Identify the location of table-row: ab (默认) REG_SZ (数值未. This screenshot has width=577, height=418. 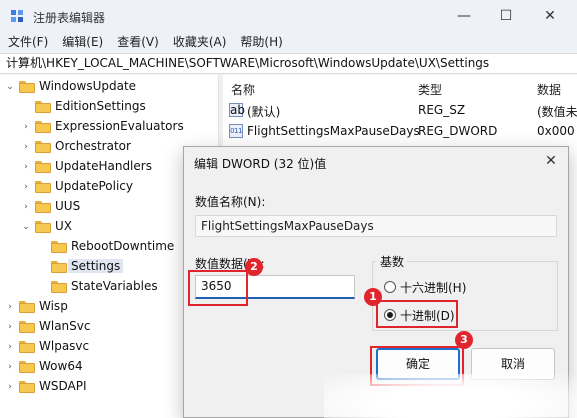
(400, 110).